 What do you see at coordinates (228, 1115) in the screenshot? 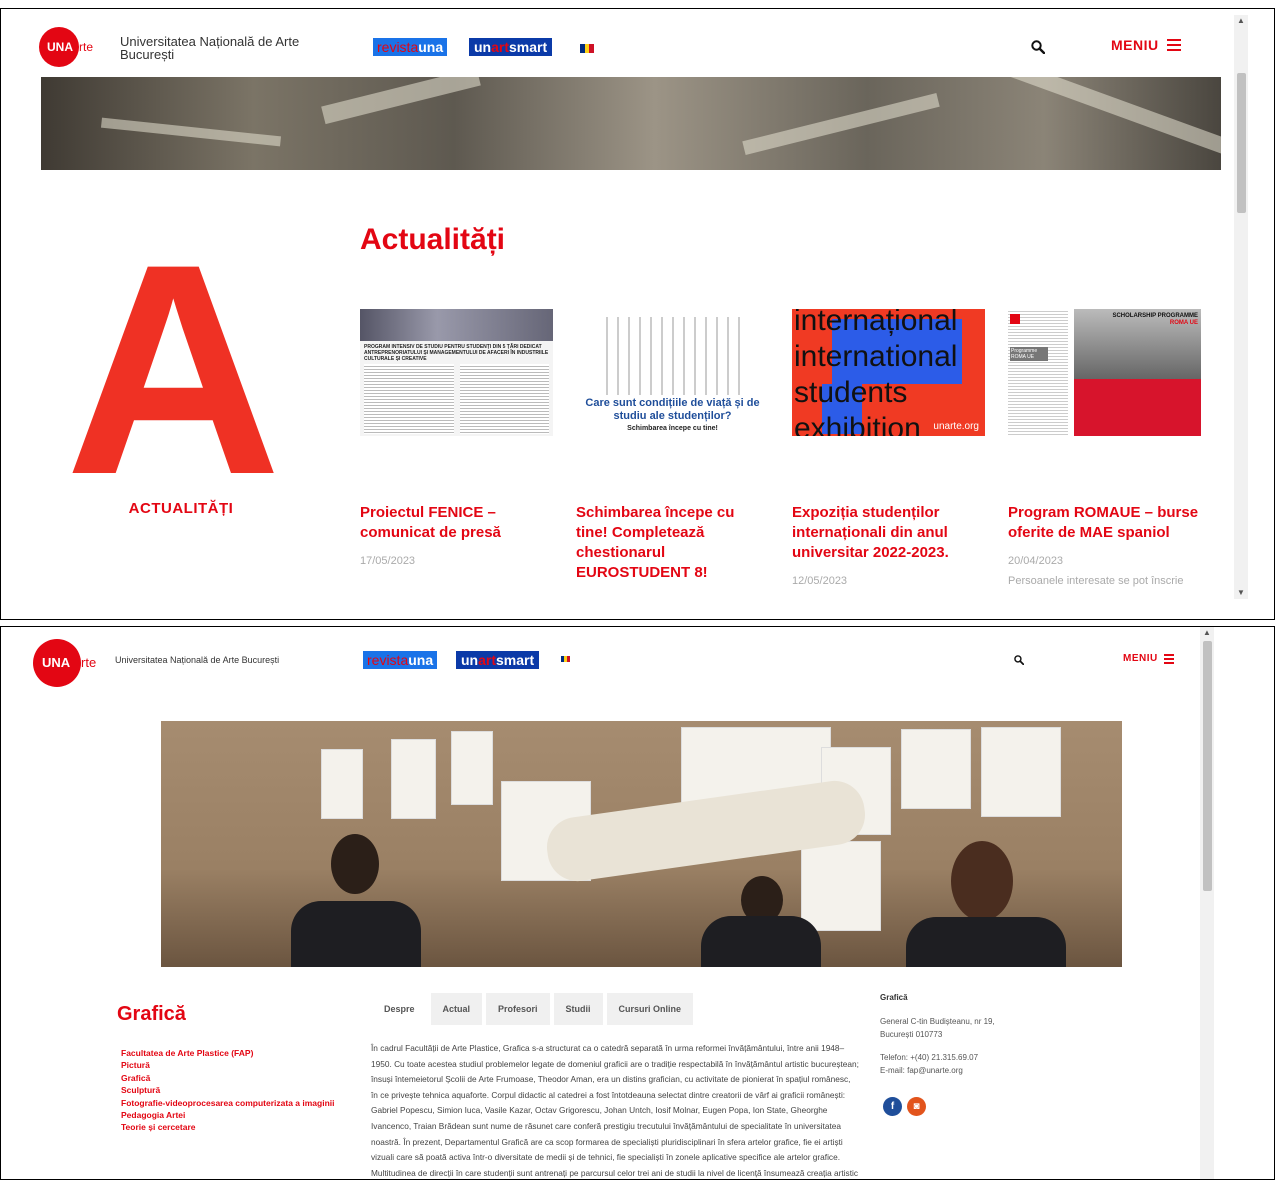
I see `department-link: Pedagogia Artei` at bounding box center [228, 1115].